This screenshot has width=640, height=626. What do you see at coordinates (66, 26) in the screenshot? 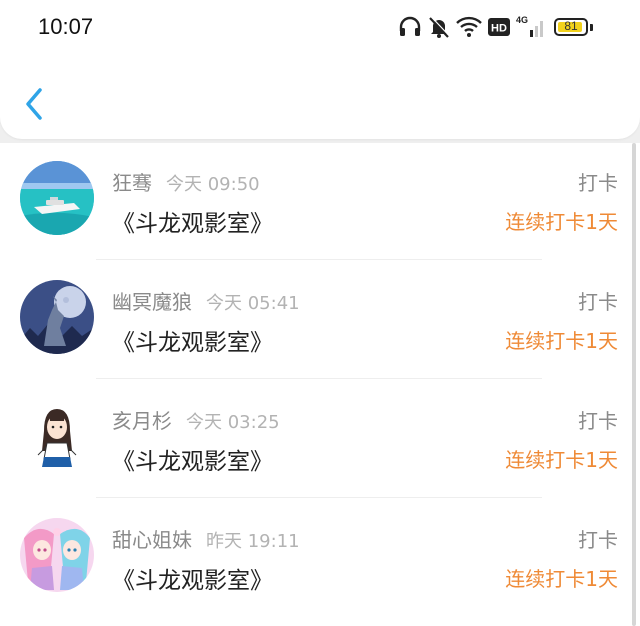
I see `status-time: 10:07` at bounding box center [66, 26].